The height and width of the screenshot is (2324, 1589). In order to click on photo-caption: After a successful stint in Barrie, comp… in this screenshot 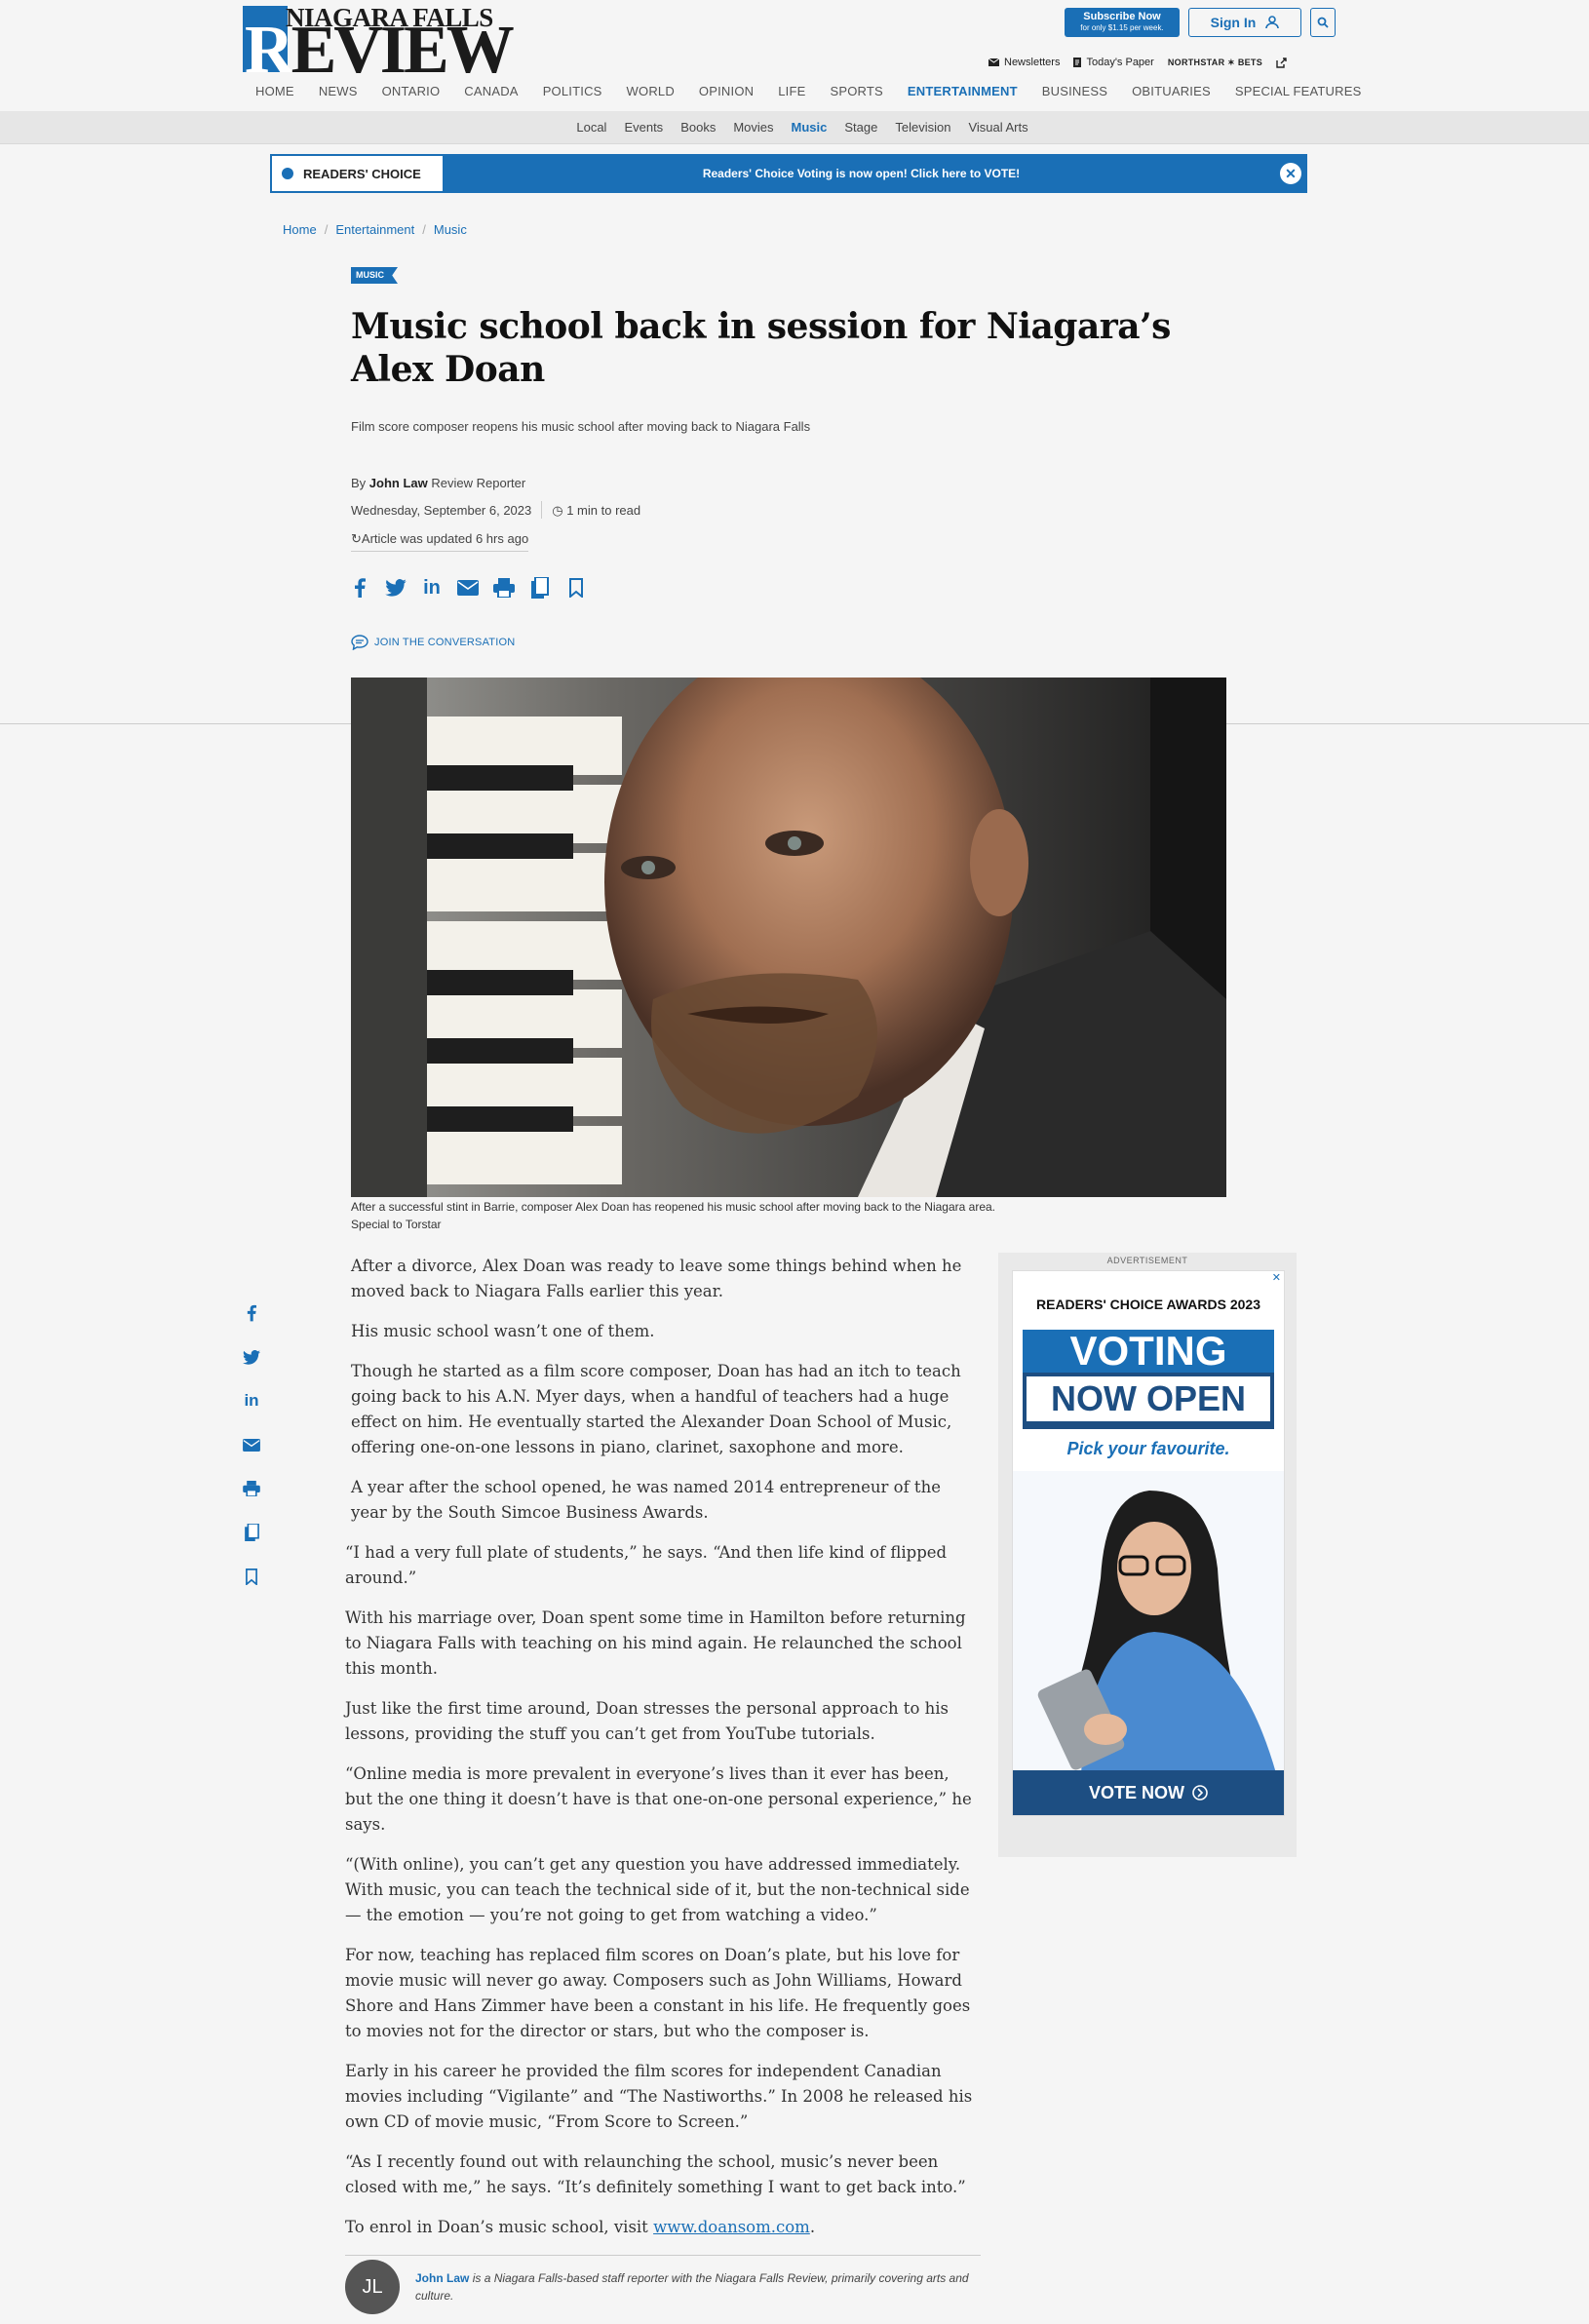, I will do `click(673, 1215)`.